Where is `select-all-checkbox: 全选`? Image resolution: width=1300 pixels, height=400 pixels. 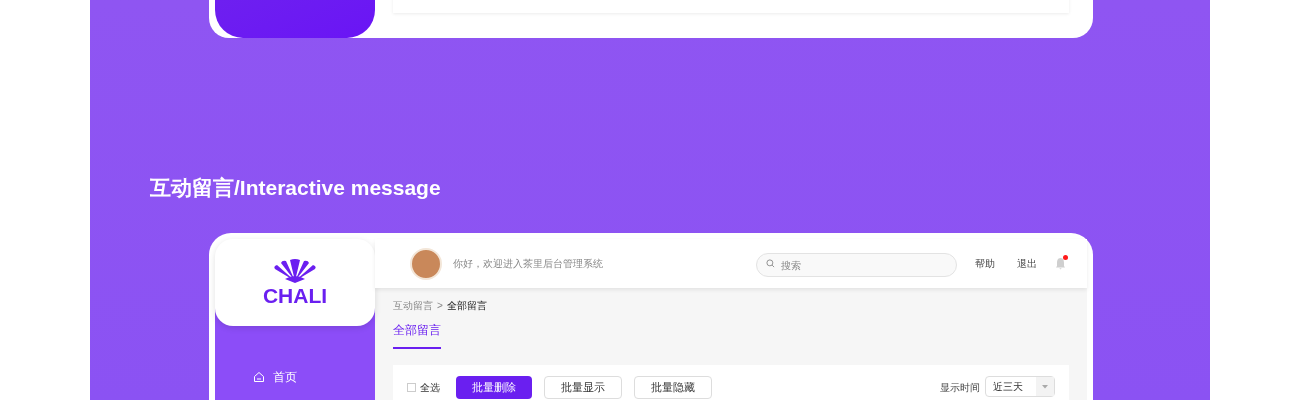 select-all-checkbox: 全选 is located at coordinates (423, 387).